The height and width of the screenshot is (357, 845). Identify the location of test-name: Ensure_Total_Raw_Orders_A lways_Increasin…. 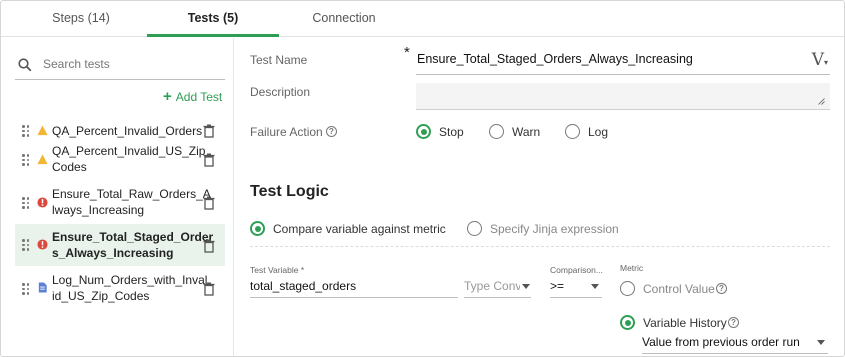
(131, 202).